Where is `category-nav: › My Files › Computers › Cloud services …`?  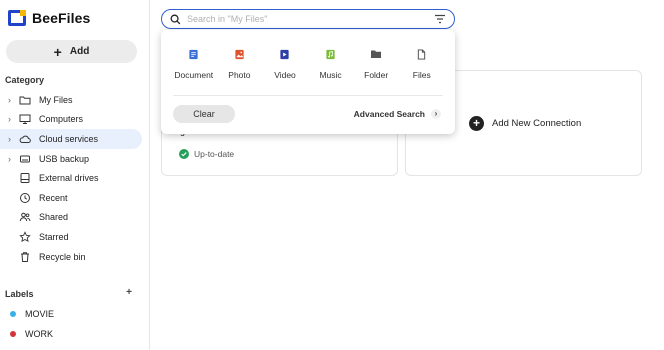 category-nav: › My Files › Computers › Cloud services … is located at coordinates (75, 178).